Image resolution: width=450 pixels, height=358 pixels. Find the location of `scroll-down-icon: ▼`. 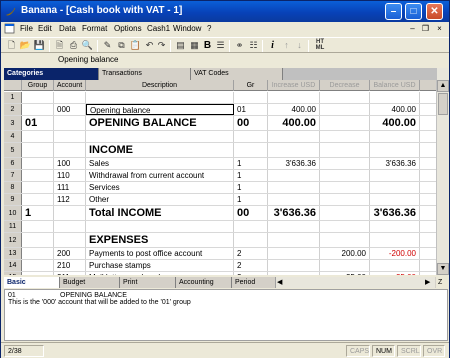

scroll-down-icon: ▼ is located at coordinates (443, 269).